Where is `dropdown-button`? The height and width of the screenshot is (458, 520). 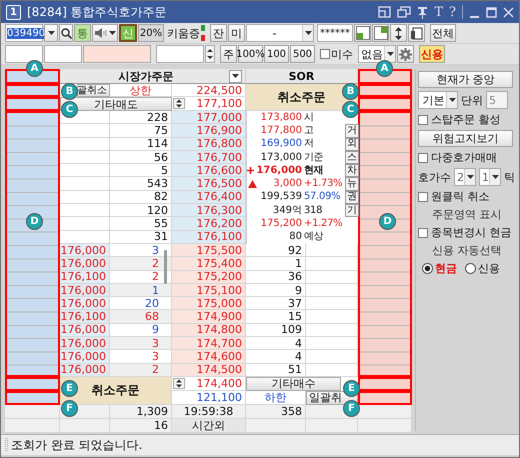 dropdown-button is located at coordinates (51, 33).